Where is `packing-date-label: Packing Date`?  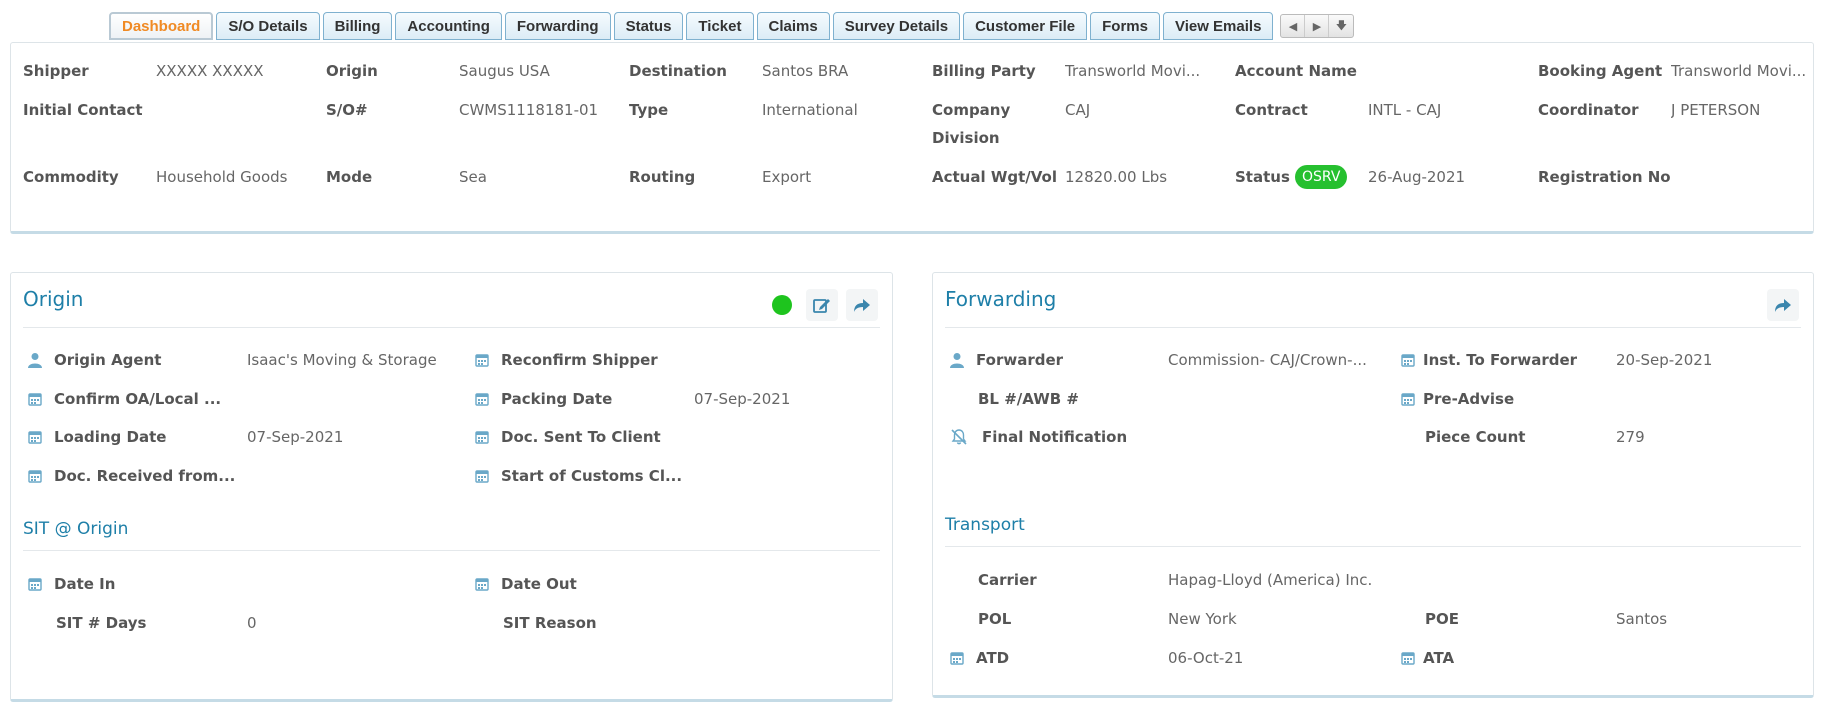
packing-date-label: Packing Date is located at coordinates (557, 399).